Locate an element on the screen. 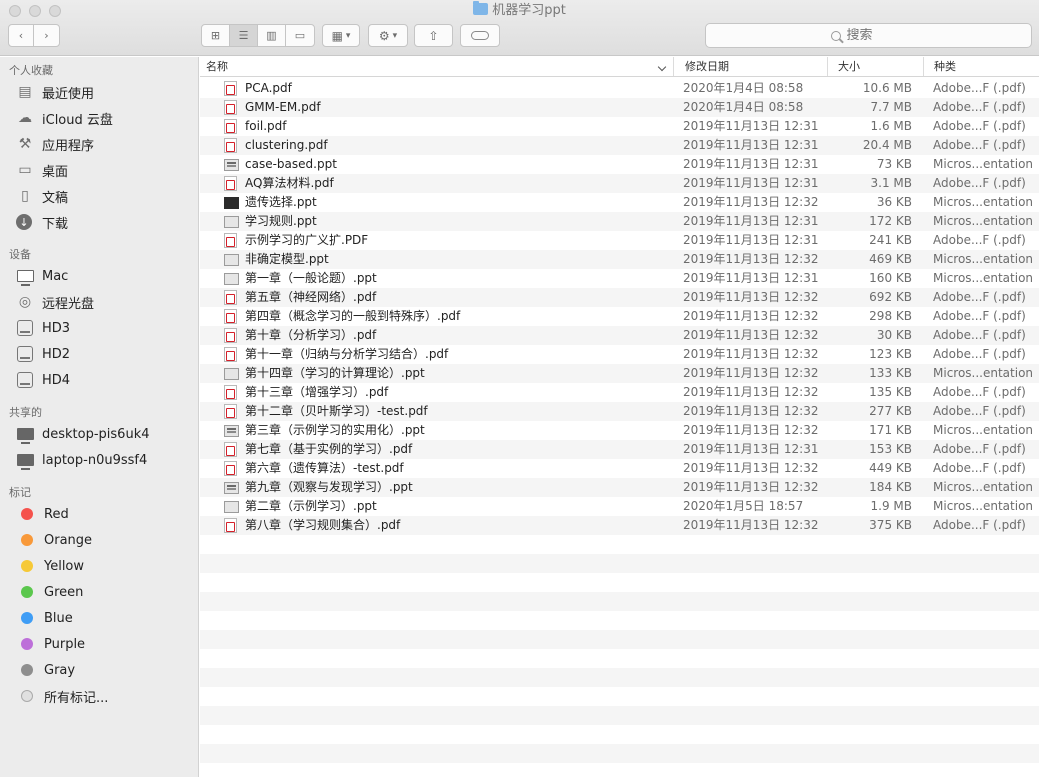  action-button: ⚙ ▾ is located at coordinates (388, 35).